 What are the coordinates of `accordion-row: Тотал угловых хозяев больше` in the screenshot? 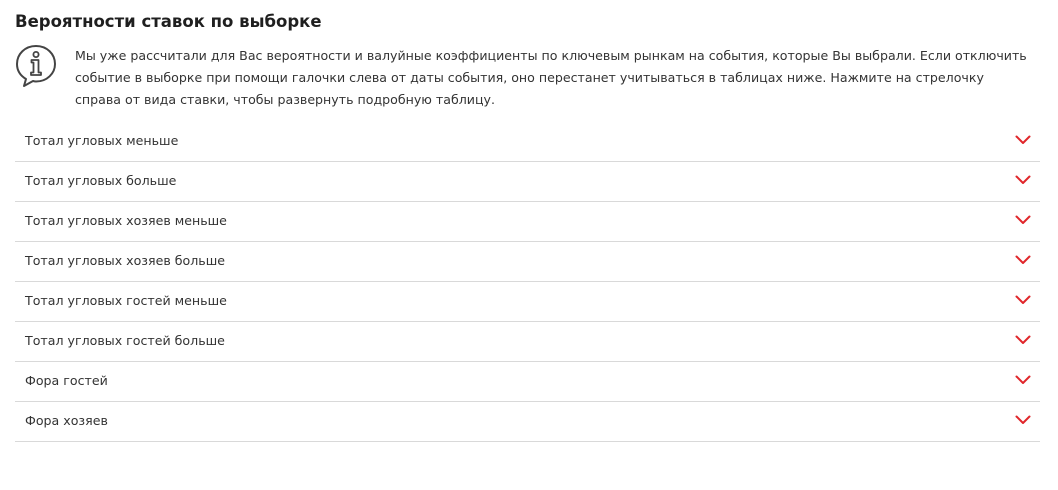 It's located at (527, 262).